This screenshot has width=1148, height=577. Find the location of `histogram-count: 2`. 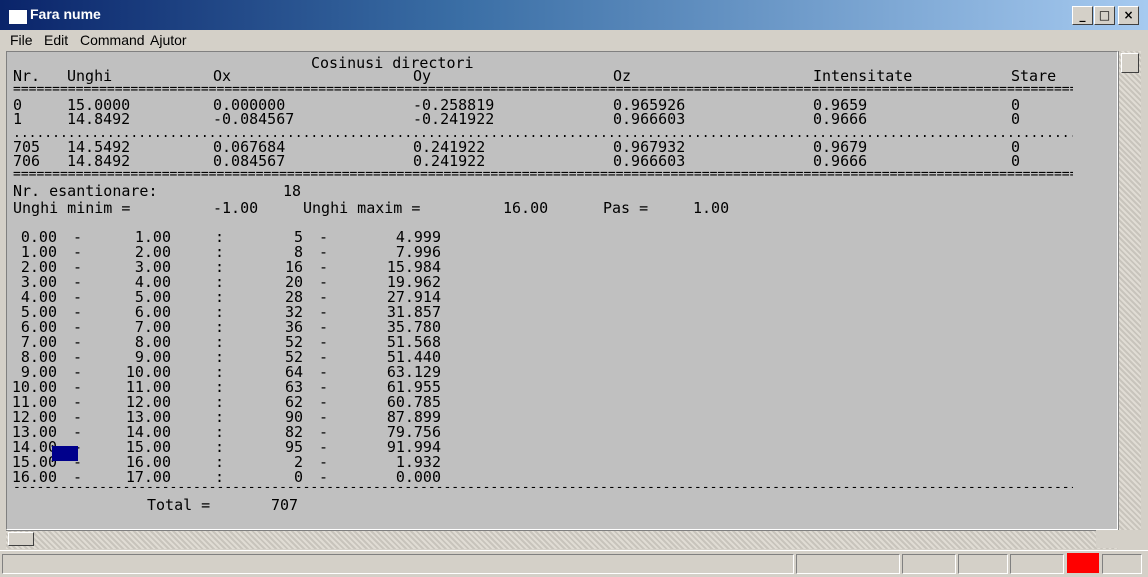

histogram-count: 2 is located at coordinates (298, 462).